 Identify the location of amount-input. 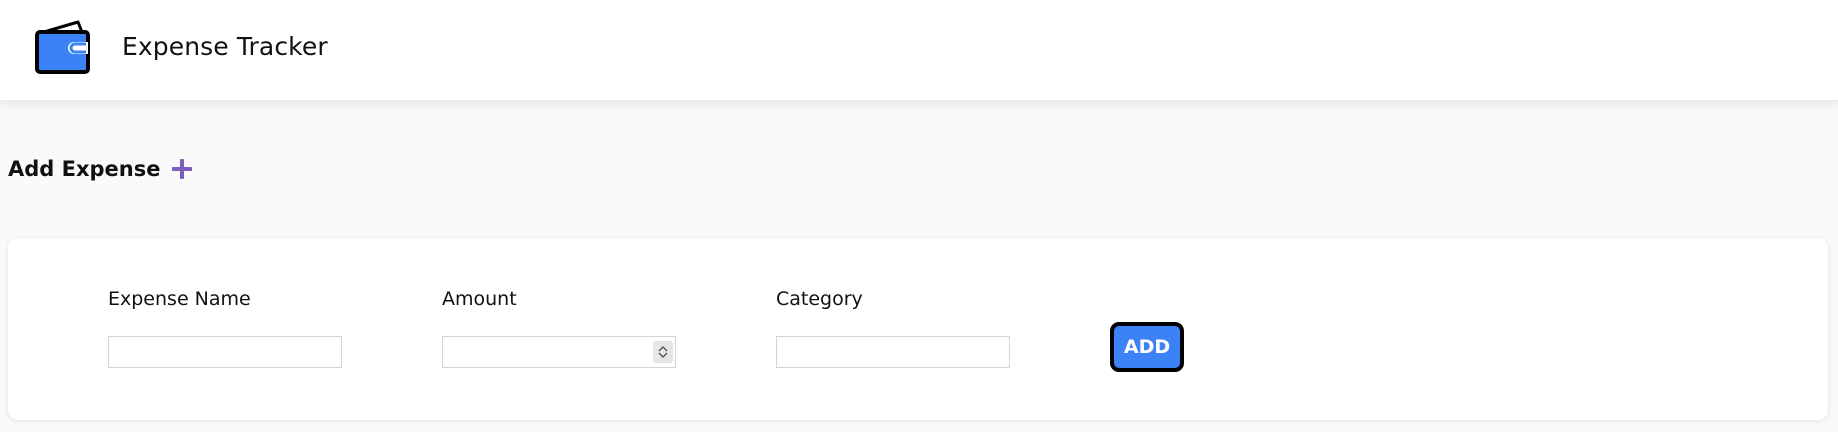
(559, 352).